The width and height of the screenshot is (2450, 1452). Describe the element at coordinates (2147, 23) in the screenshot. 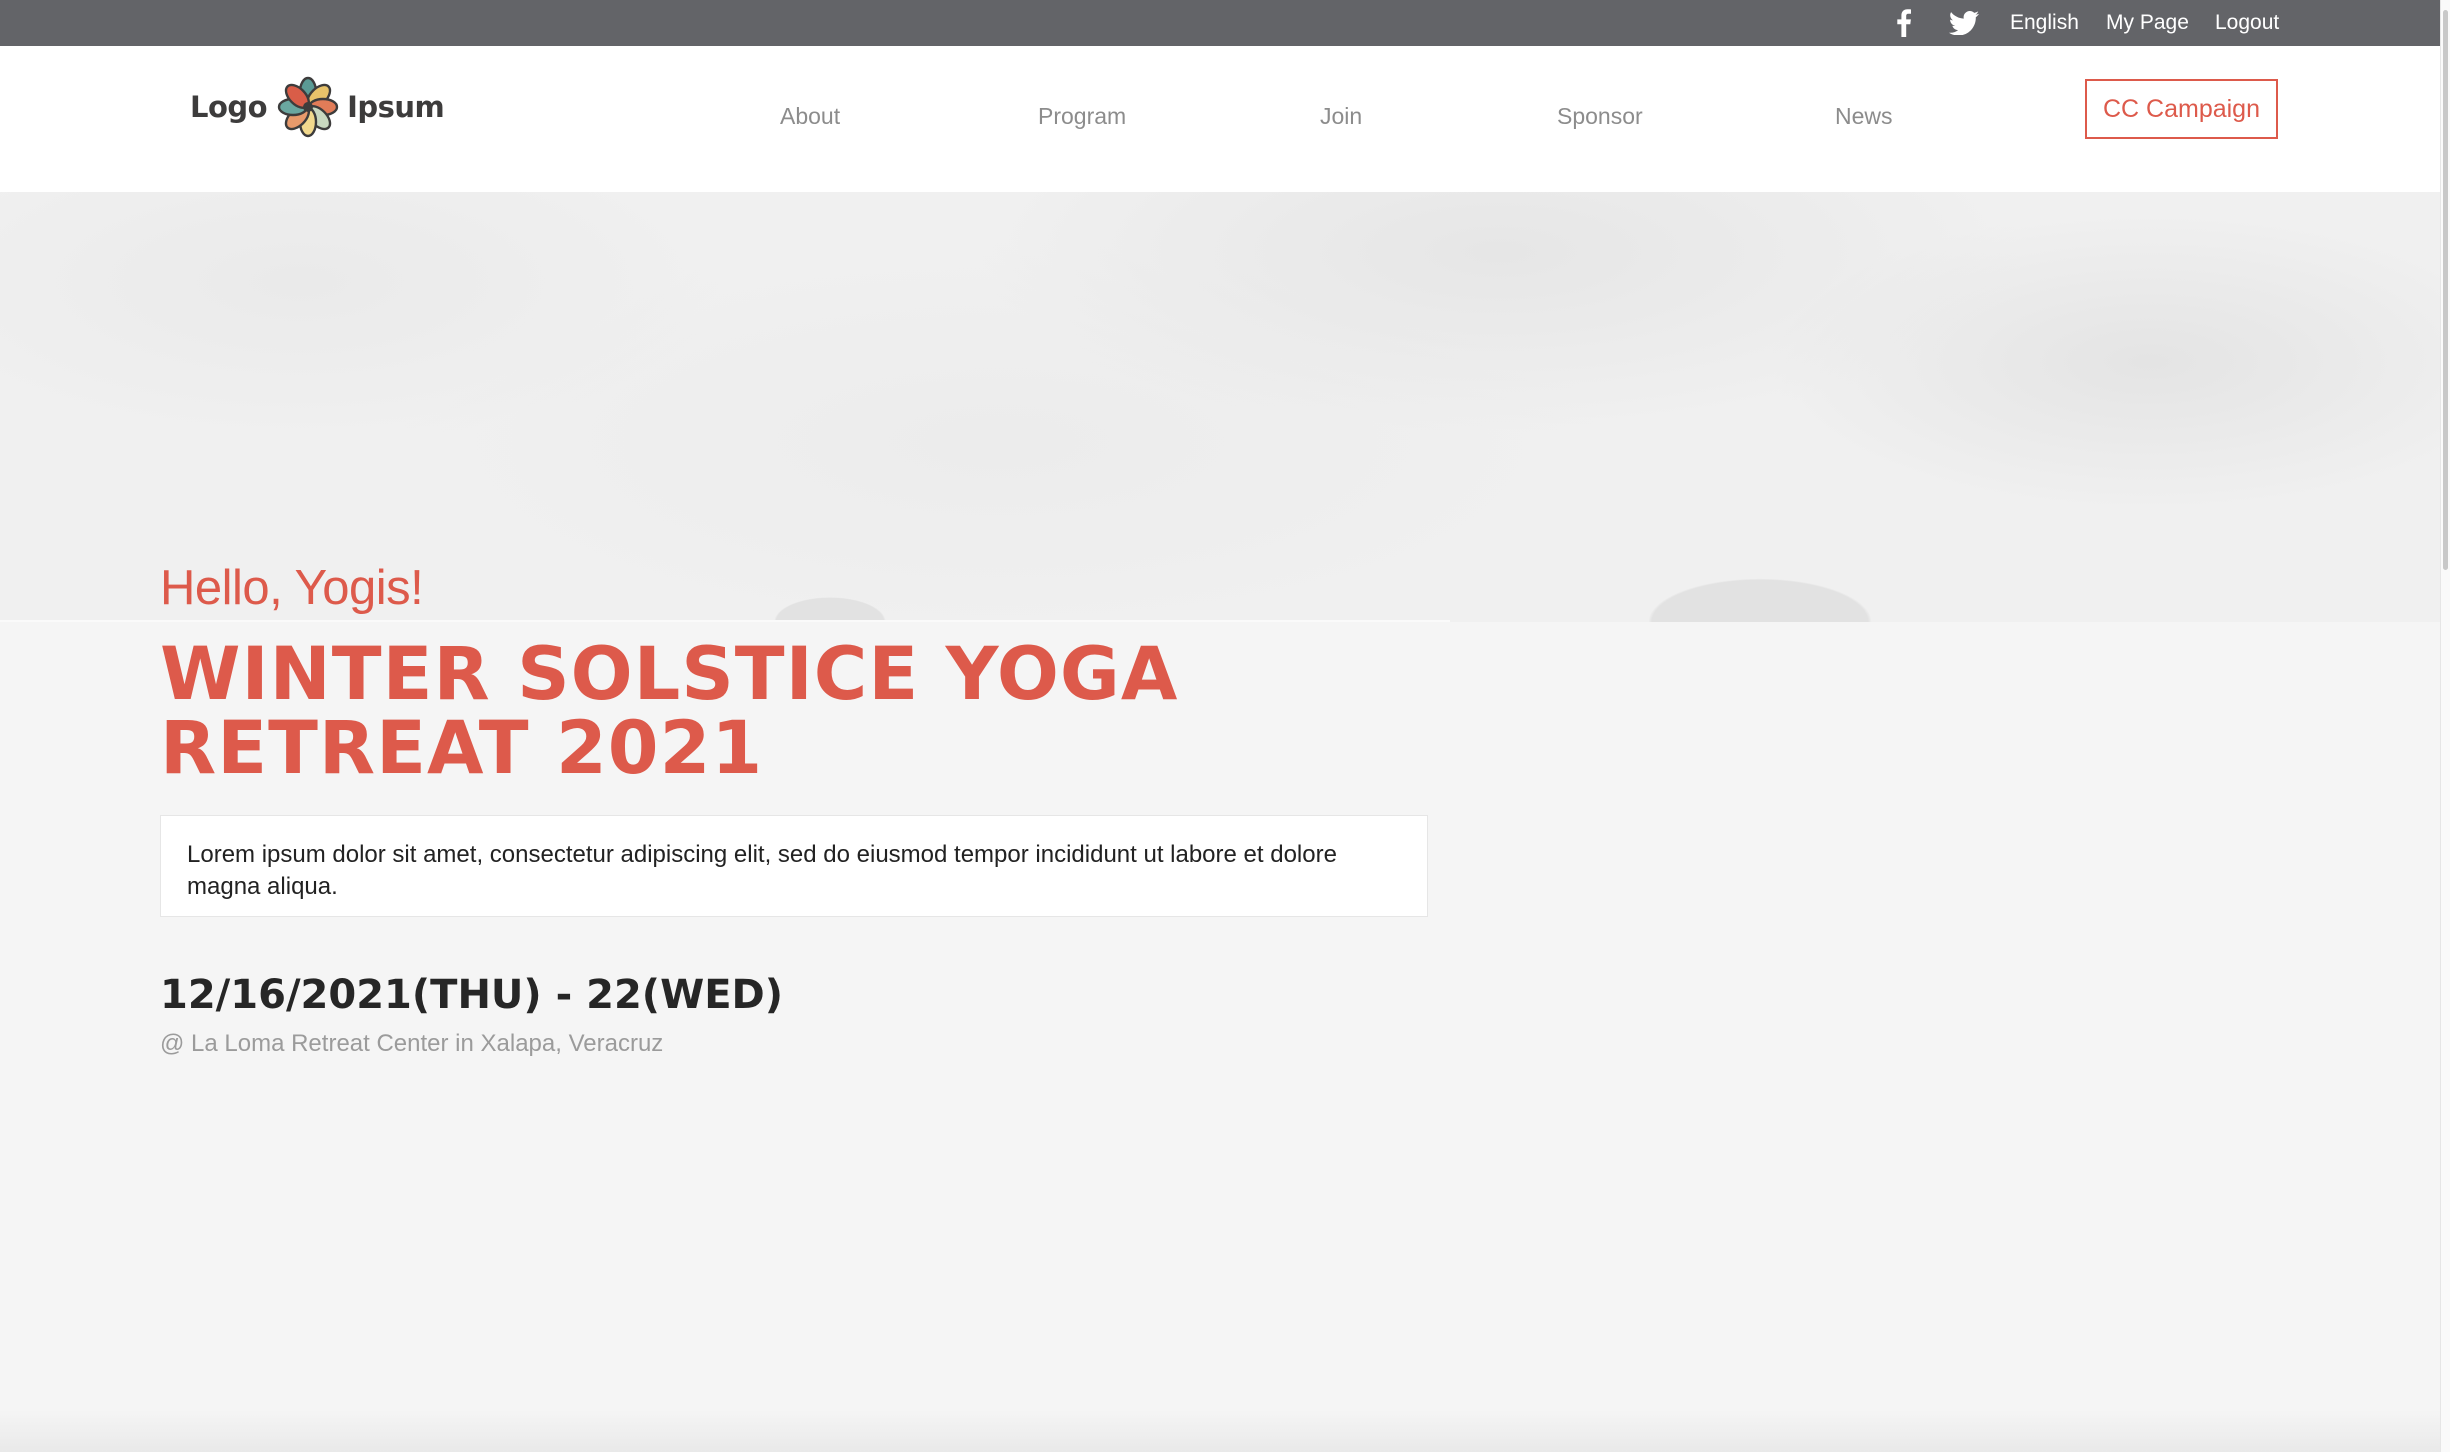

I see `my-page-link: My Page` at that location.